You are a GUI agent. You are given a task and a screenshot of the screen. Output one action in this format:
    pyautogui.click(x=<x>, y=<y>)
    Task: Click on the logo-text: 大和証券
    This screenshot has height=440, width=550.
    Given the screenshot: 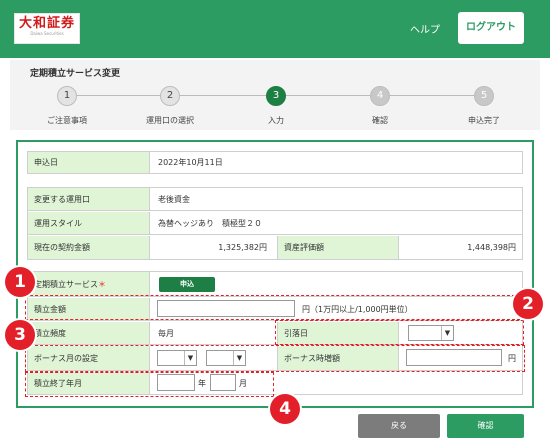 What is the action you would take?
    pyautogui.click(x=46, y=23)
    